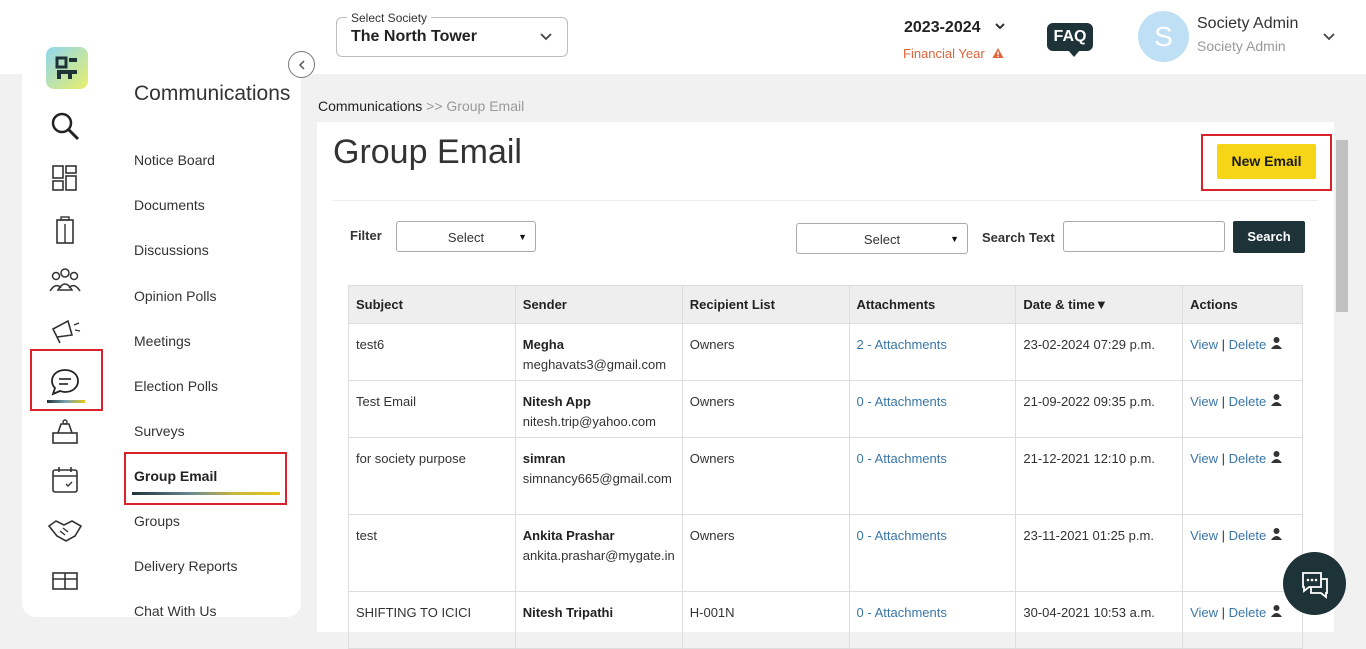 This screenshot has width=1366, height=649. What do you see at coordinates (1018, 237) in the screenshot?
I see `search-text-label: Search Text` at bounding box center [1018, 237].